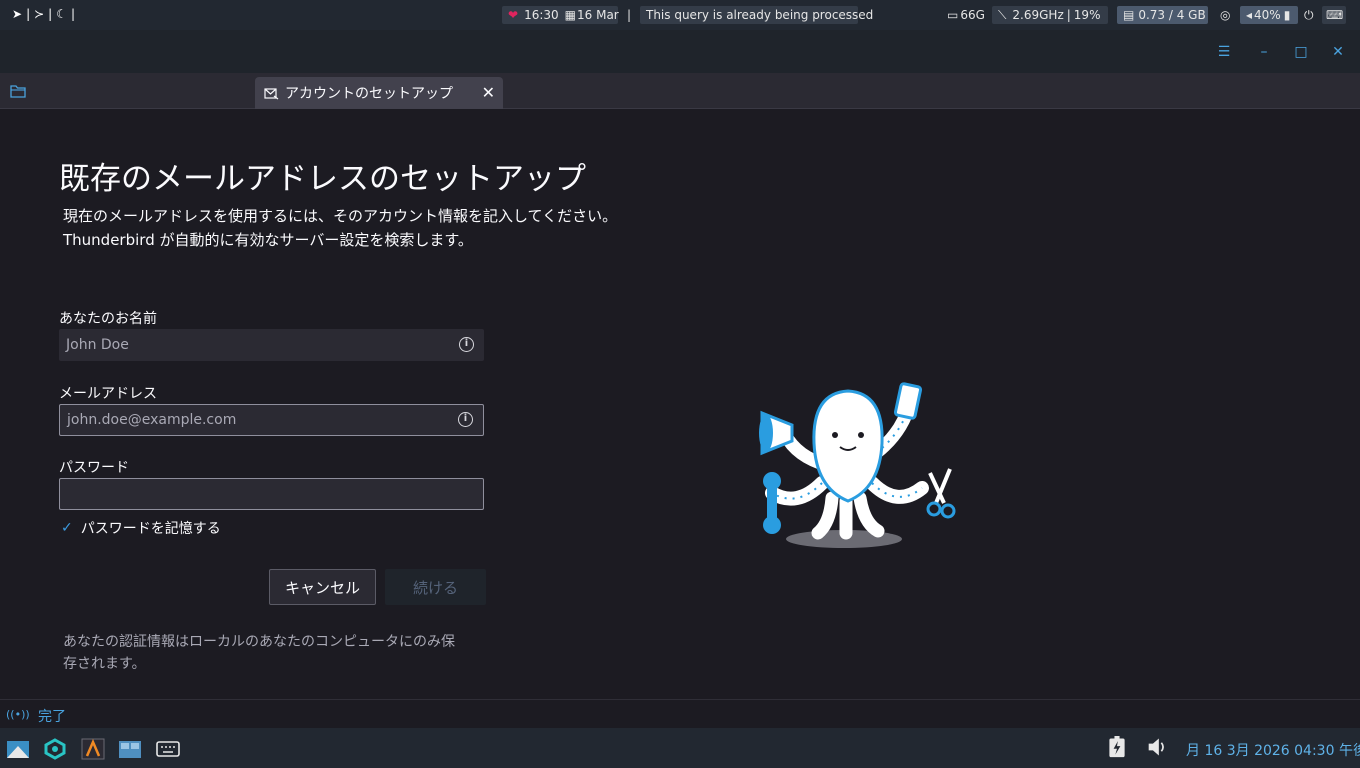 This screenshot has width=1360, height=768. Describe the element at coordinates (680, 91) in the screenshot. I see `tab-bar: アカウントのセットアップ ✕` at that location.